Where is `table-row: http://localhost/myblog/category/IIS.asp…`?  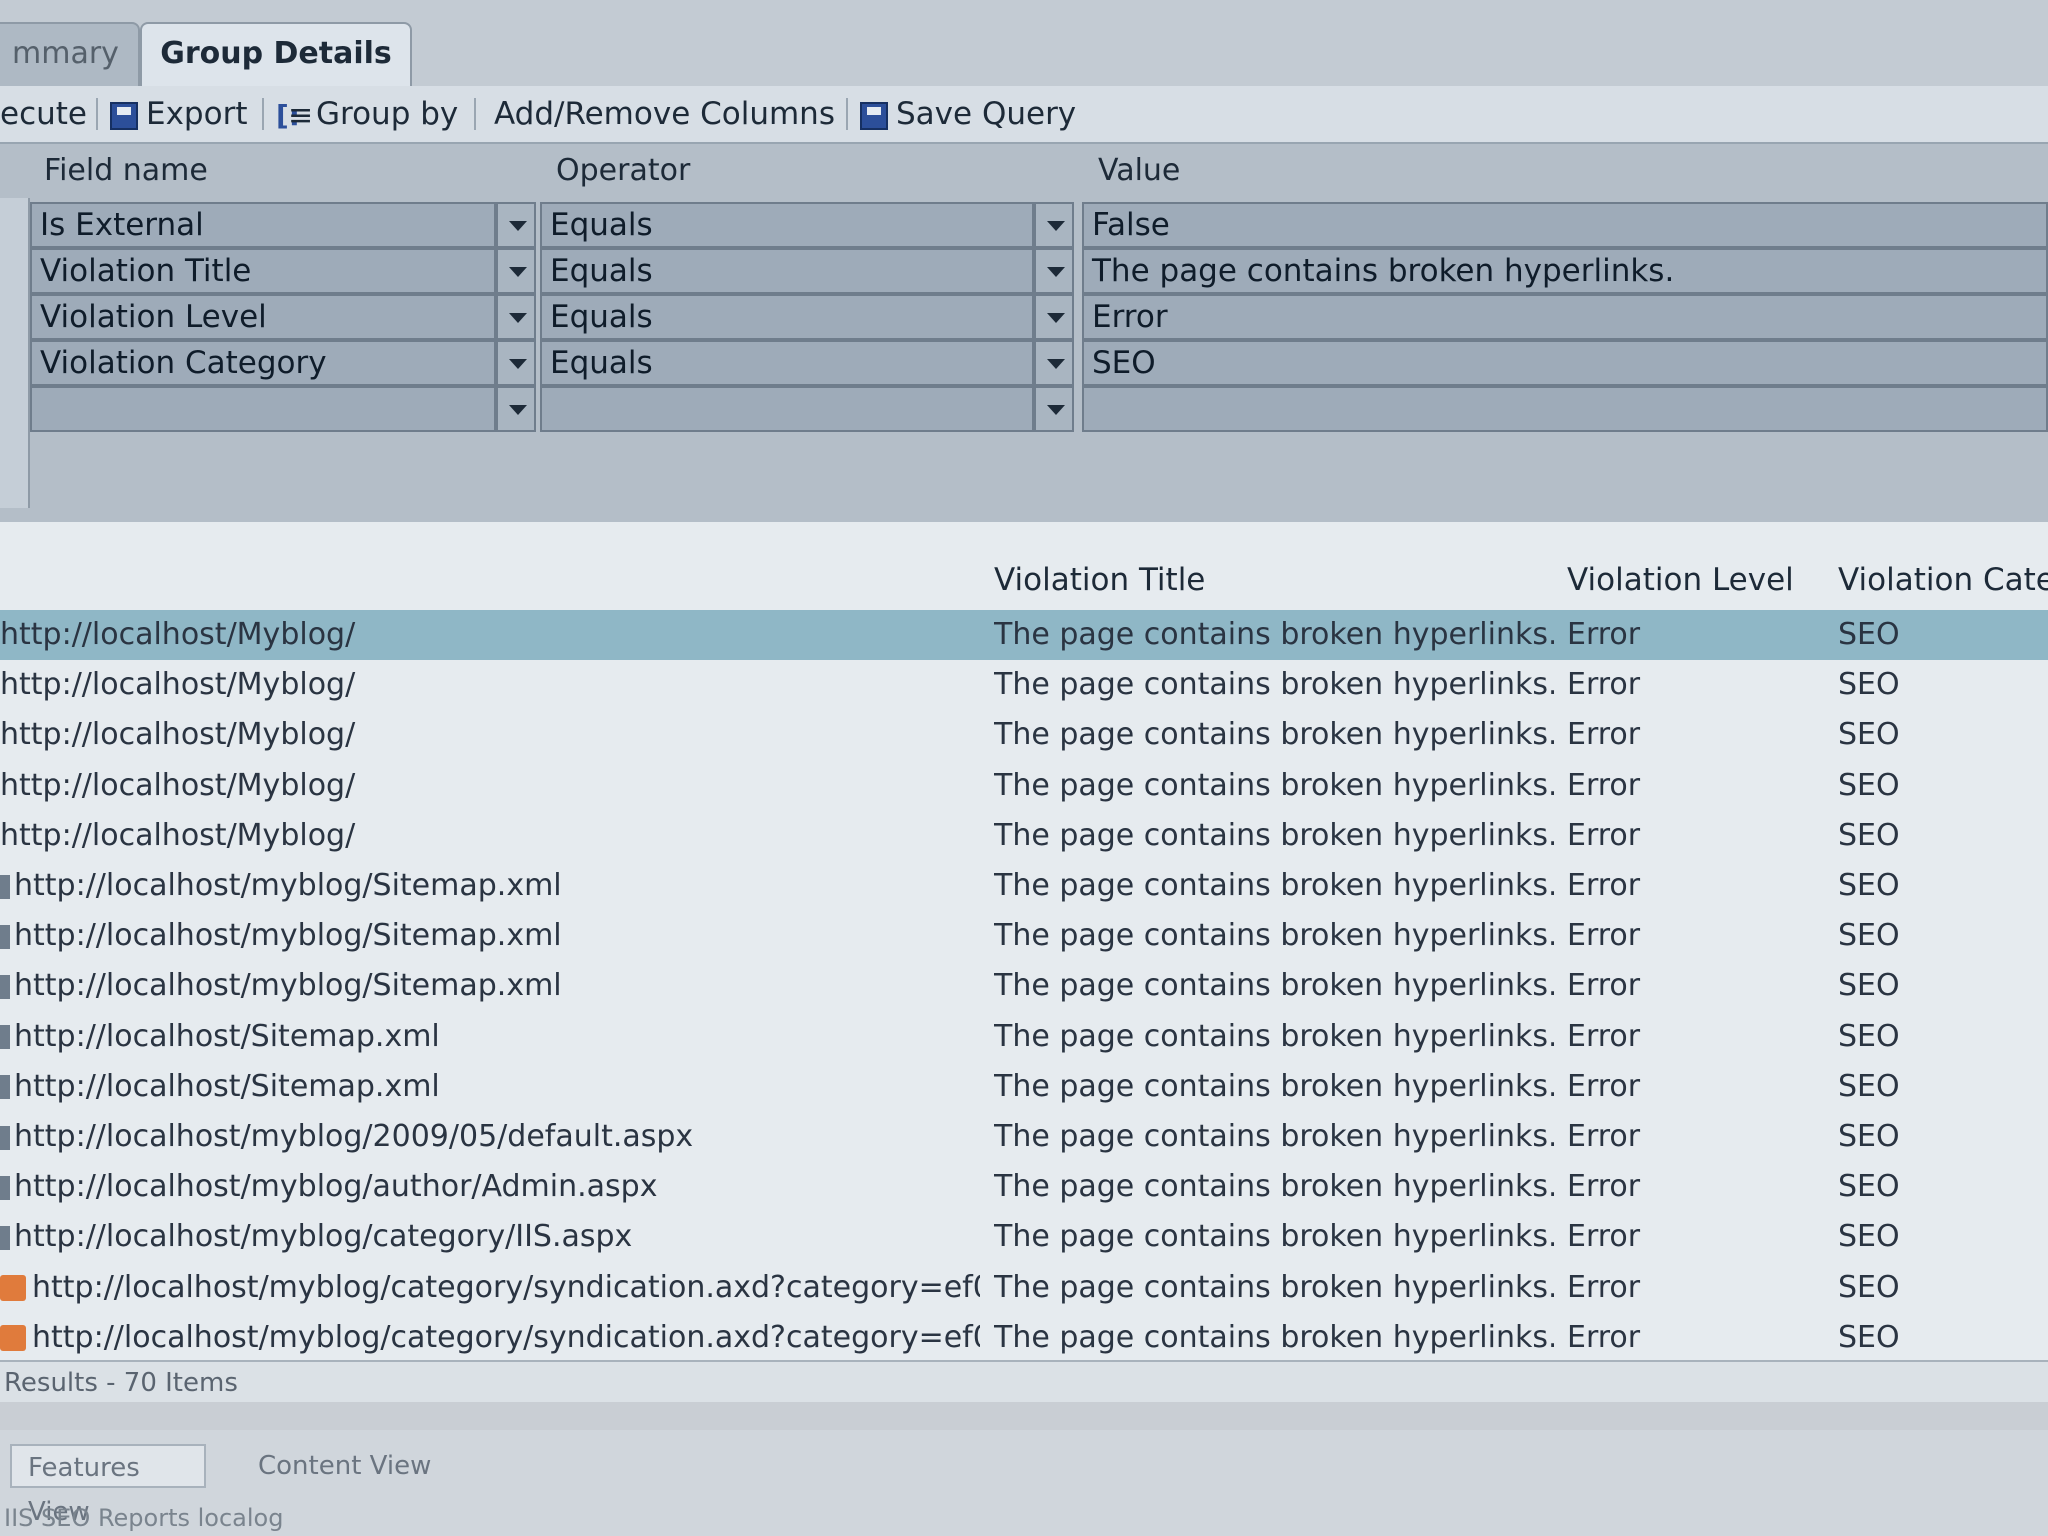 table-row: http://localhost/myblog/category/IIS.asp… is located at coordinates (1024, 1237).